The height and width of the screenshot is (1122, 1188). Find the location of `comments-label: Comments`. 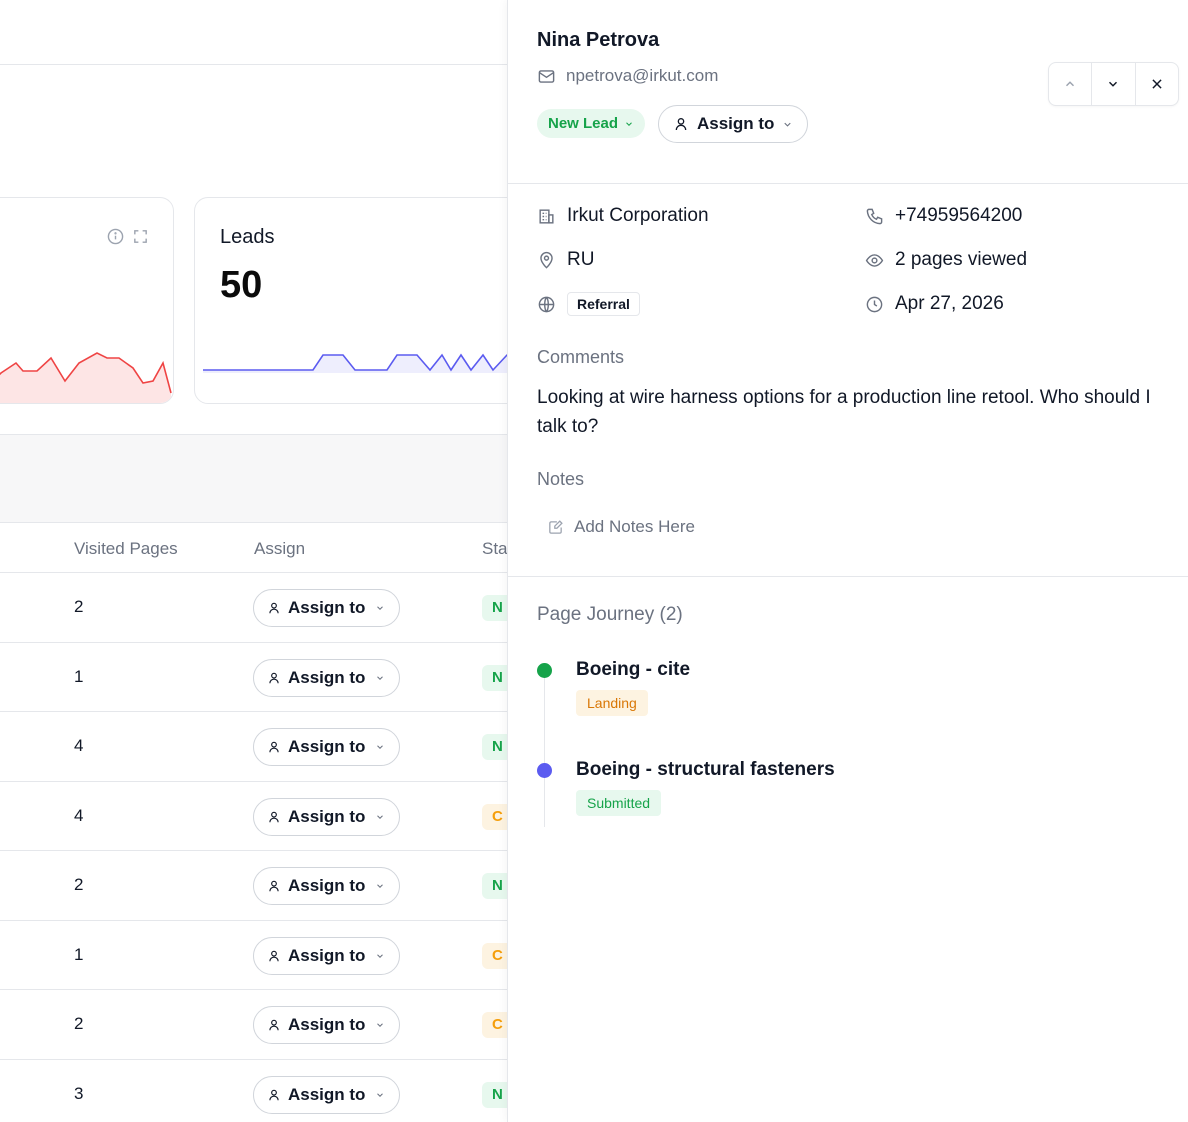

comments-label: Comments is located at coordinates (581, 357).